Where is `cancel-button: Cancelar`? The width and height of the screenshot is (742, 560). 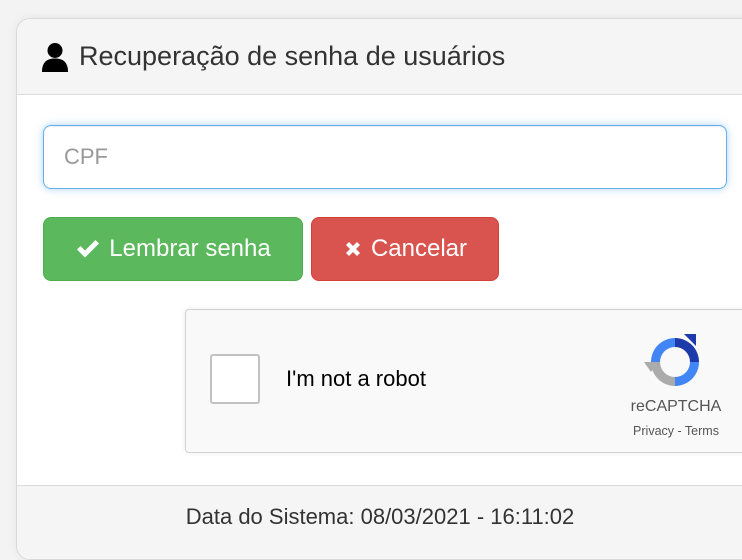 cancel-button: Cancelar is located at coordinates (405, 249).